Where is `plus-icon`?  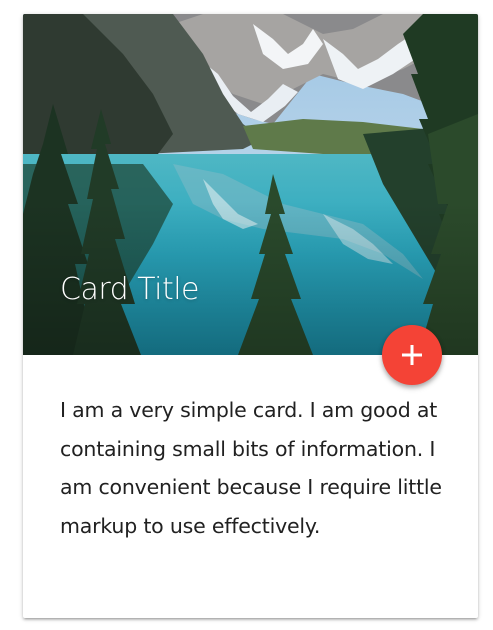 plus-icon is located at coordinates (412, 355).